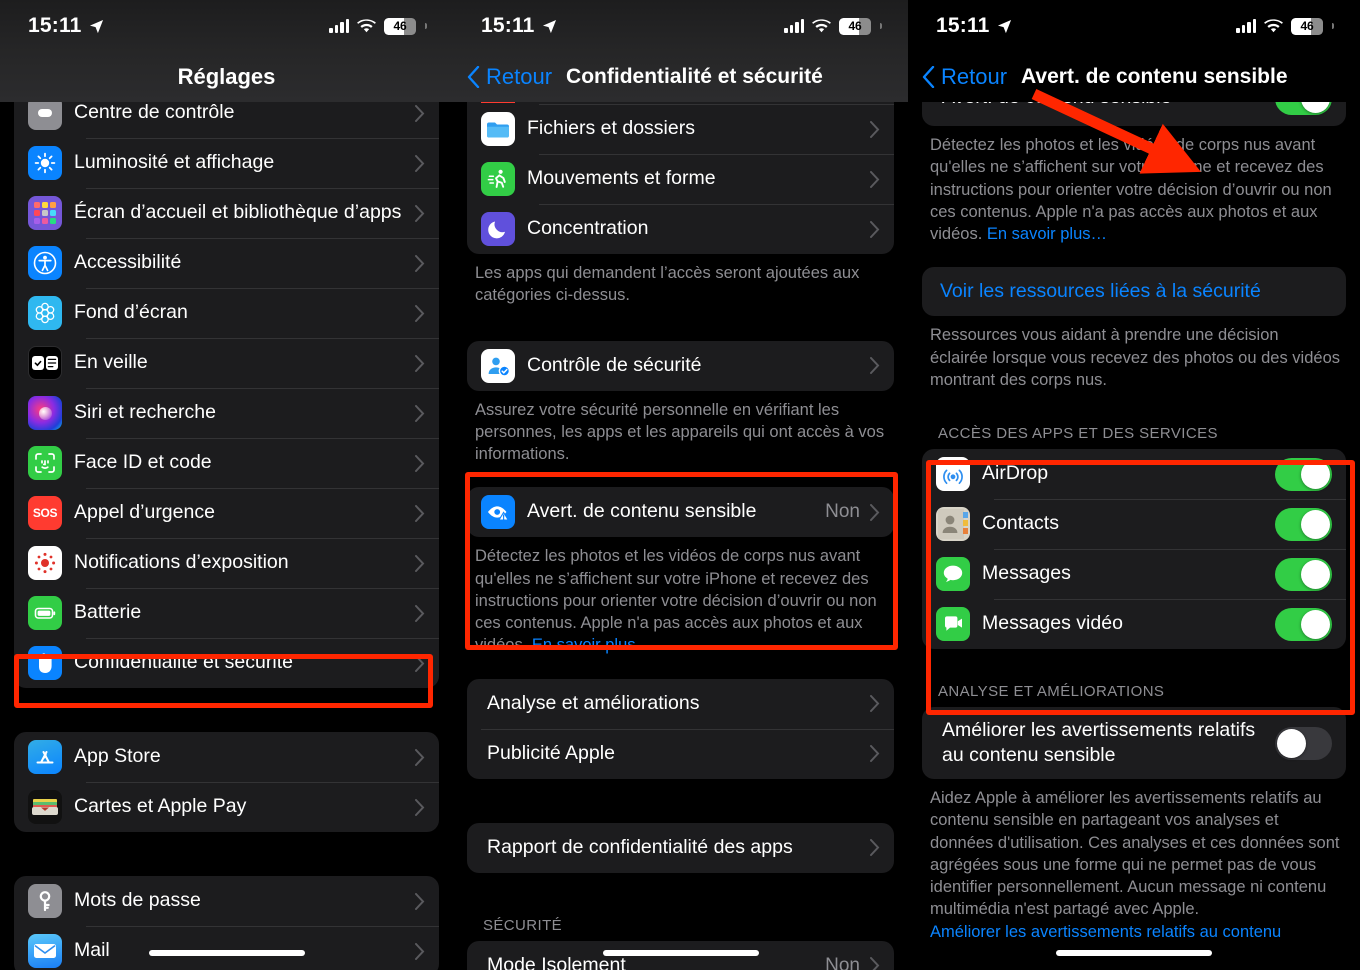  I want to click on improve-warnings-toggle, so click(1303, 743).